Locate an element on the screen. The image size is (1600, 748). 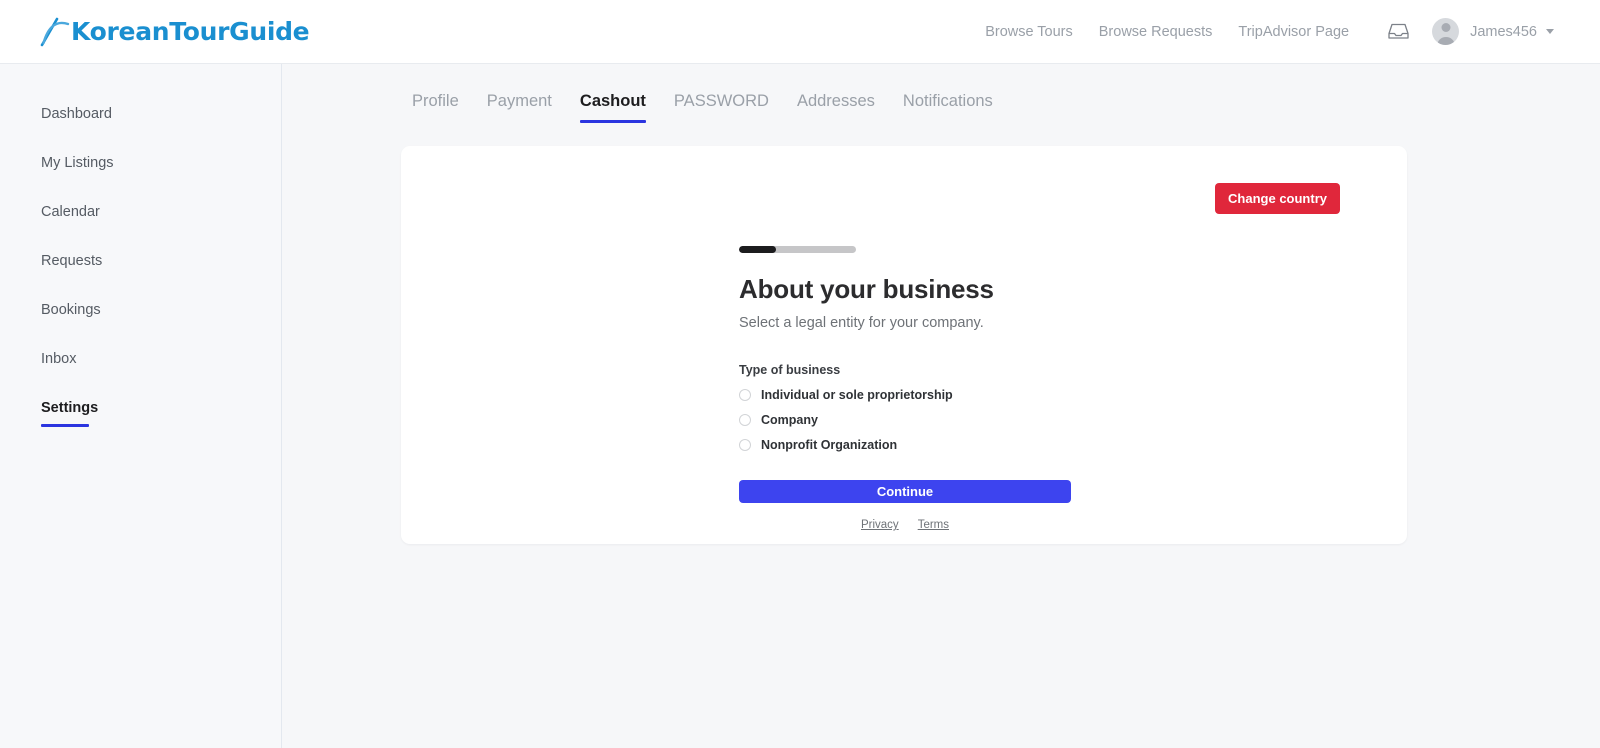
tab-addresses: Addresses is located at coordinates (836, 104).